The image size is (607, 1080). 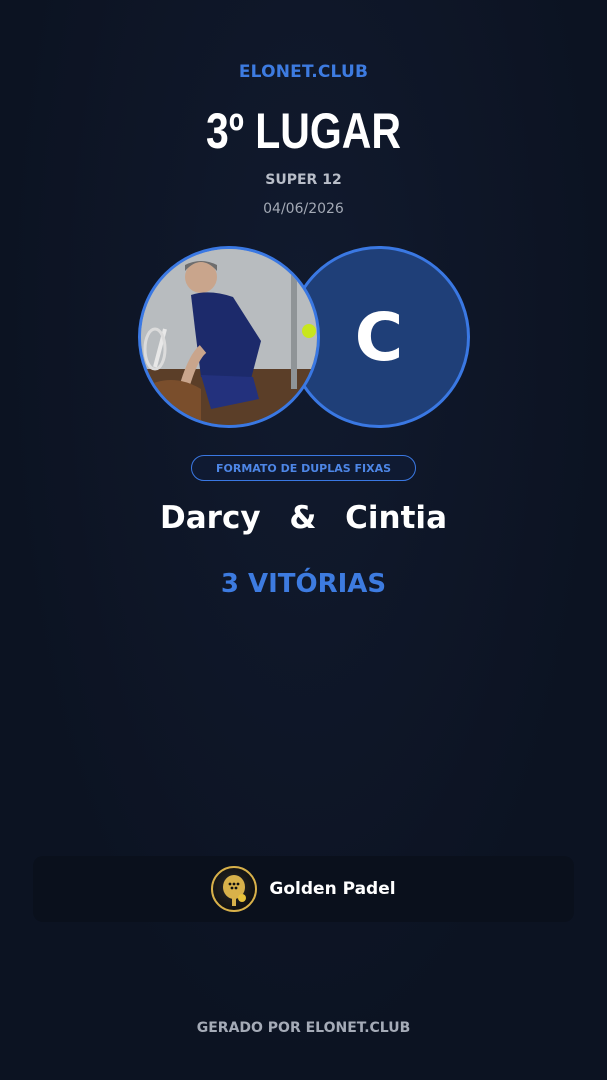 What do you see at coordinates (303, 468) in the screenshot?
I see `format-badge: FORMATO DE DUPLAS FIXAS` at bounding box center [303, 468].